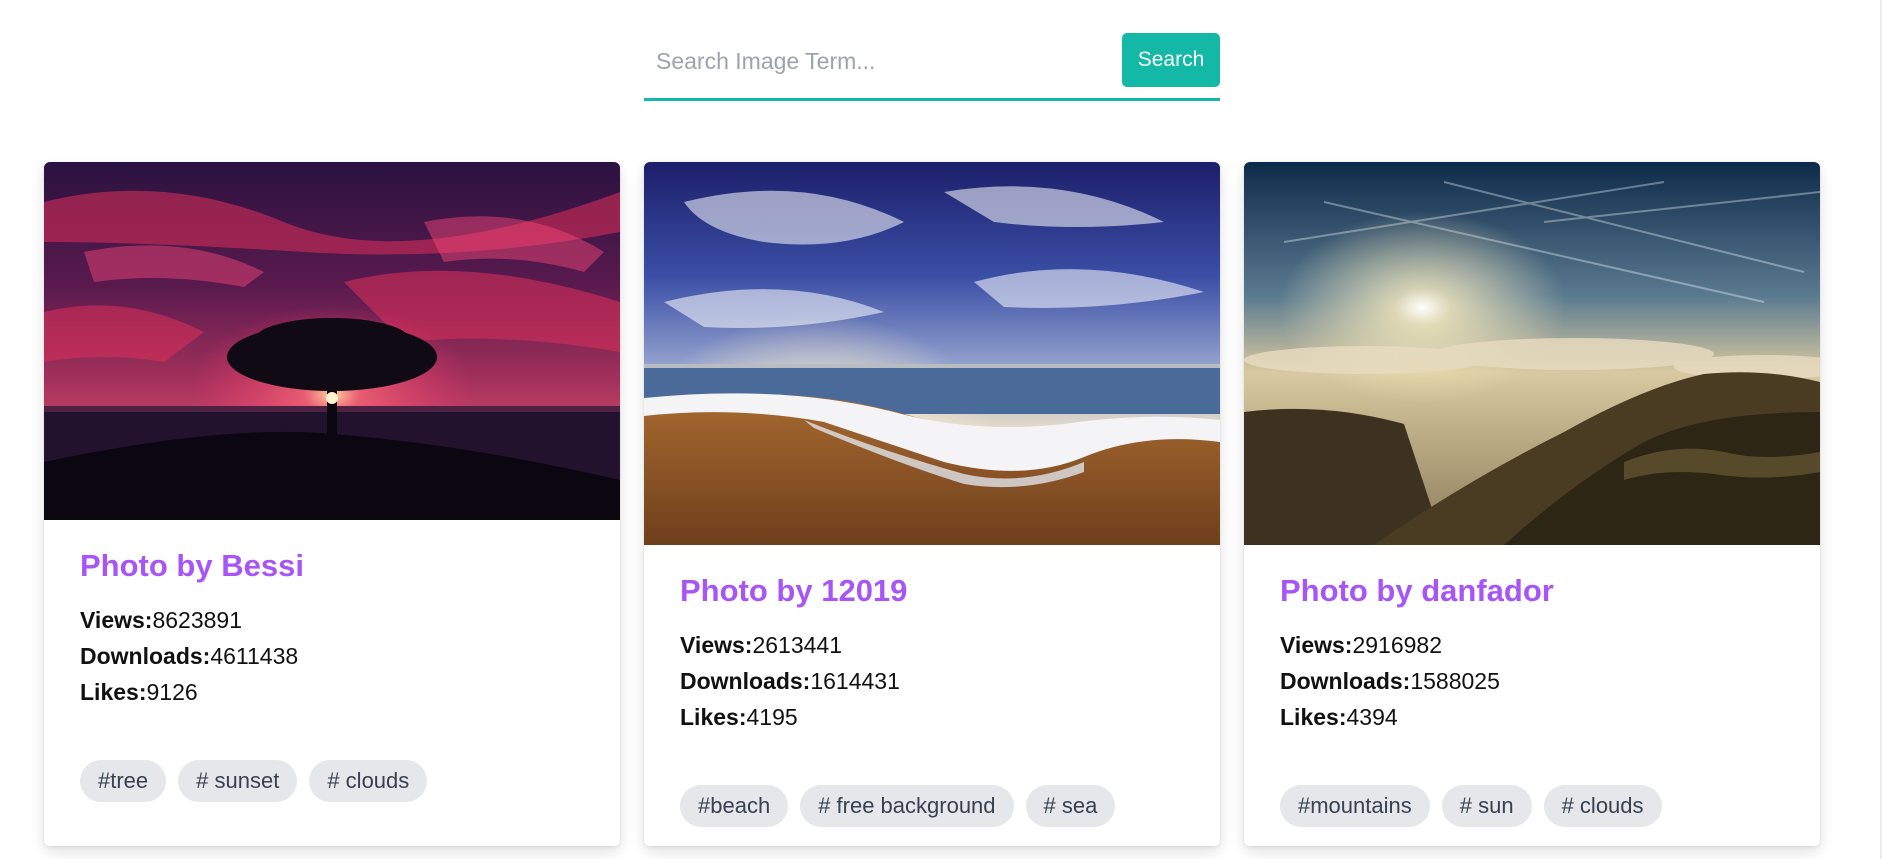 The height and width of the screenshot is (859, 1882). What do you see at coordinates (238, 781) in the screenshot?
I see `tag-chip: # sunset` at bounding box center [238, 781].